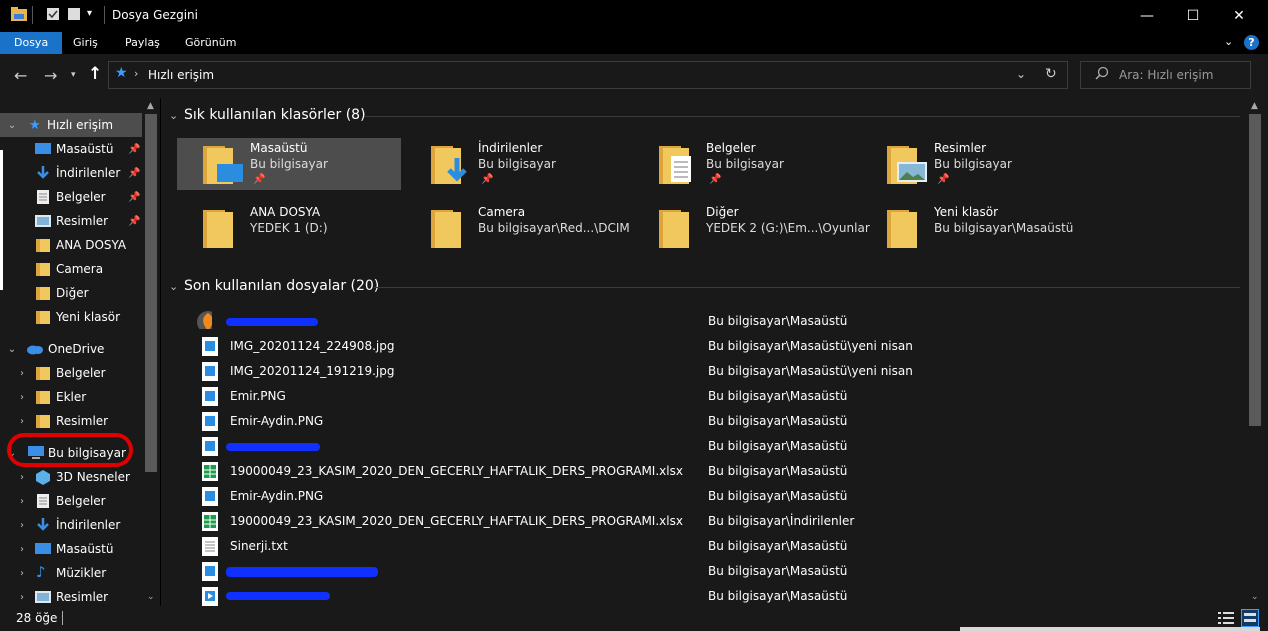 The height and width of the screenshot is (631, 1268). I want to click on cloud-icon, so click(34, 350).